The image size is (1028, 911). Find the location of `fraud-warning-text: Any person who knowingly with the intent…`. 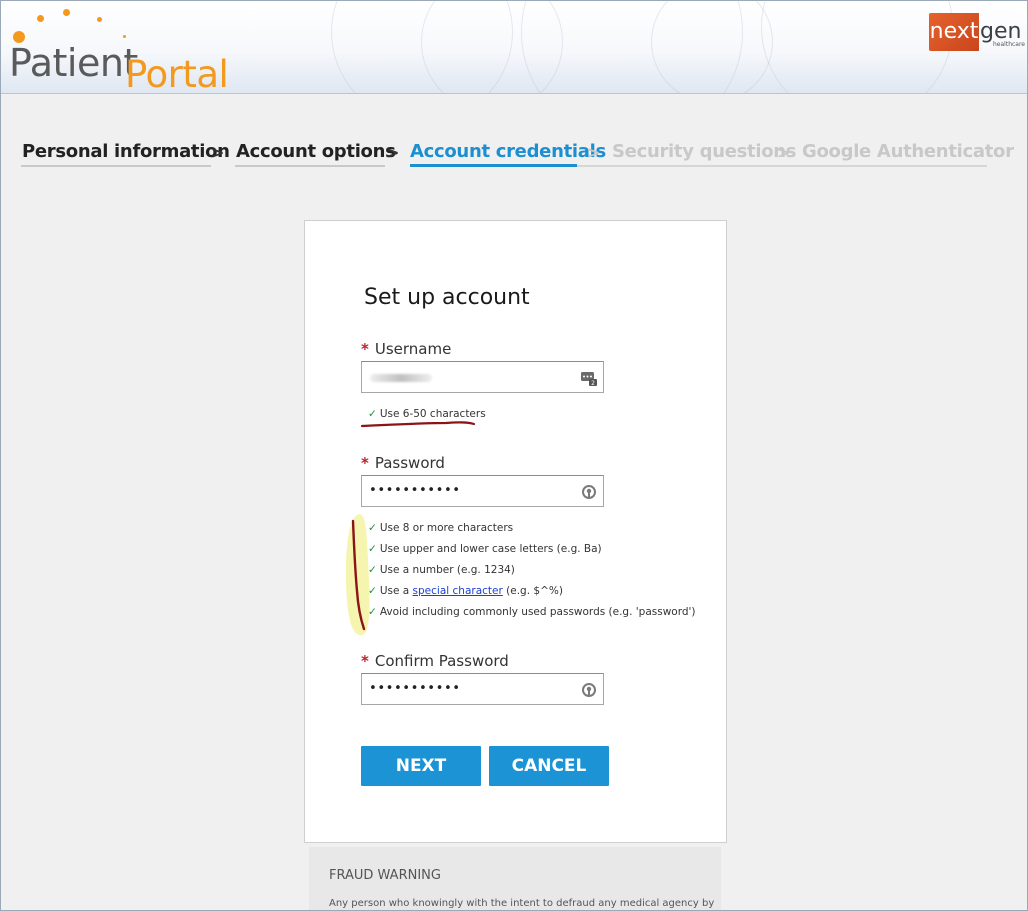

fraud-warning-text: Any person who knowingly with the intent… is located at coordinates (522, 903).